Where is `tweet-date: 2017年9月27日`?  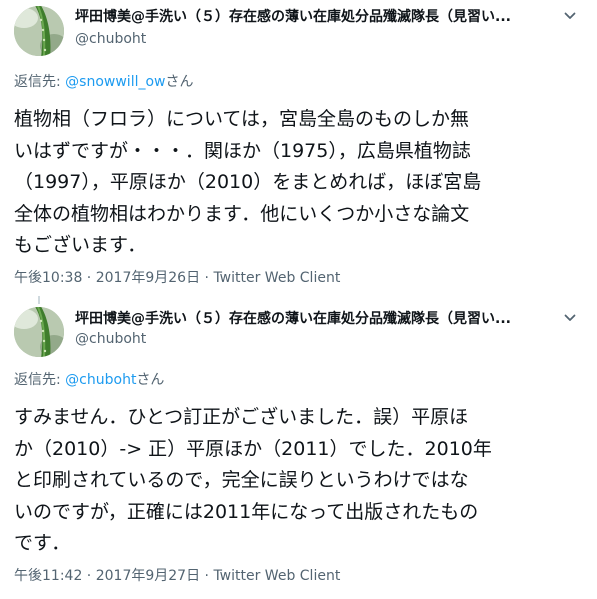 tweet-date: 2017年9月27日 is located at coordinates (148, 576).